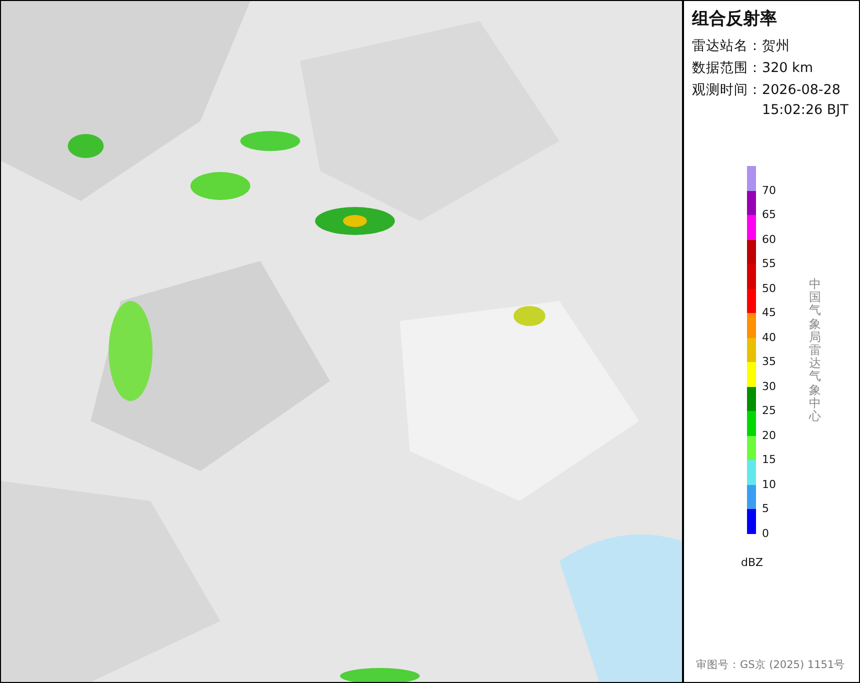 The width and height of the screenshot is (860, 683). What do you see at coordinates (769, 313) in the screenshot?
I see `legend-label: 45` at bounding box center [769, 313].